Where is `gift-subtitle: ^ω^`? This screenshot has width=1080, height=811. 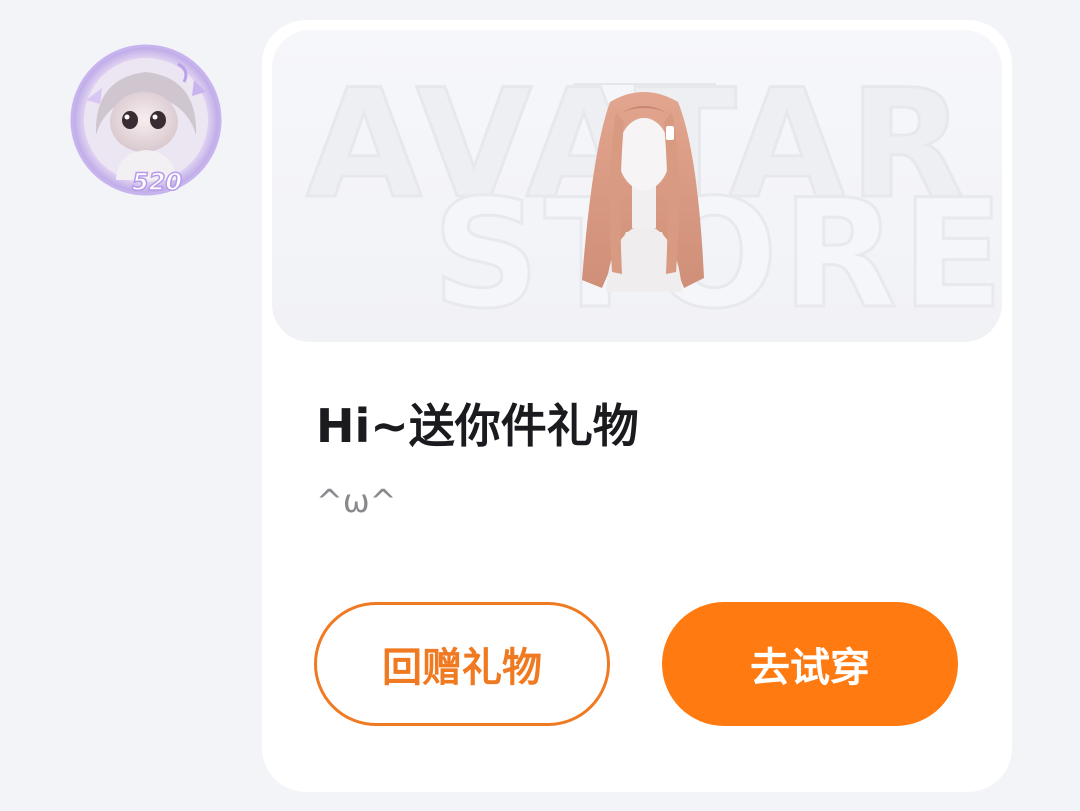 gift-subtitle: ^ω^ is located at coordinates (356, 501).